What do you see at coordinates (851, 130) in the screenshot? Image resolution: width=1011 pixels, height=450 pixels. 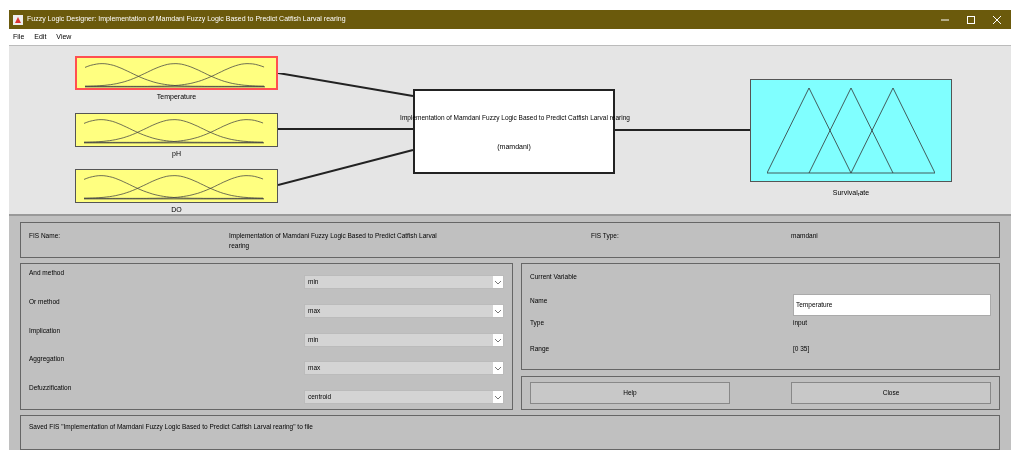 I see `output-variable-block` at bounding box center [851, 130].